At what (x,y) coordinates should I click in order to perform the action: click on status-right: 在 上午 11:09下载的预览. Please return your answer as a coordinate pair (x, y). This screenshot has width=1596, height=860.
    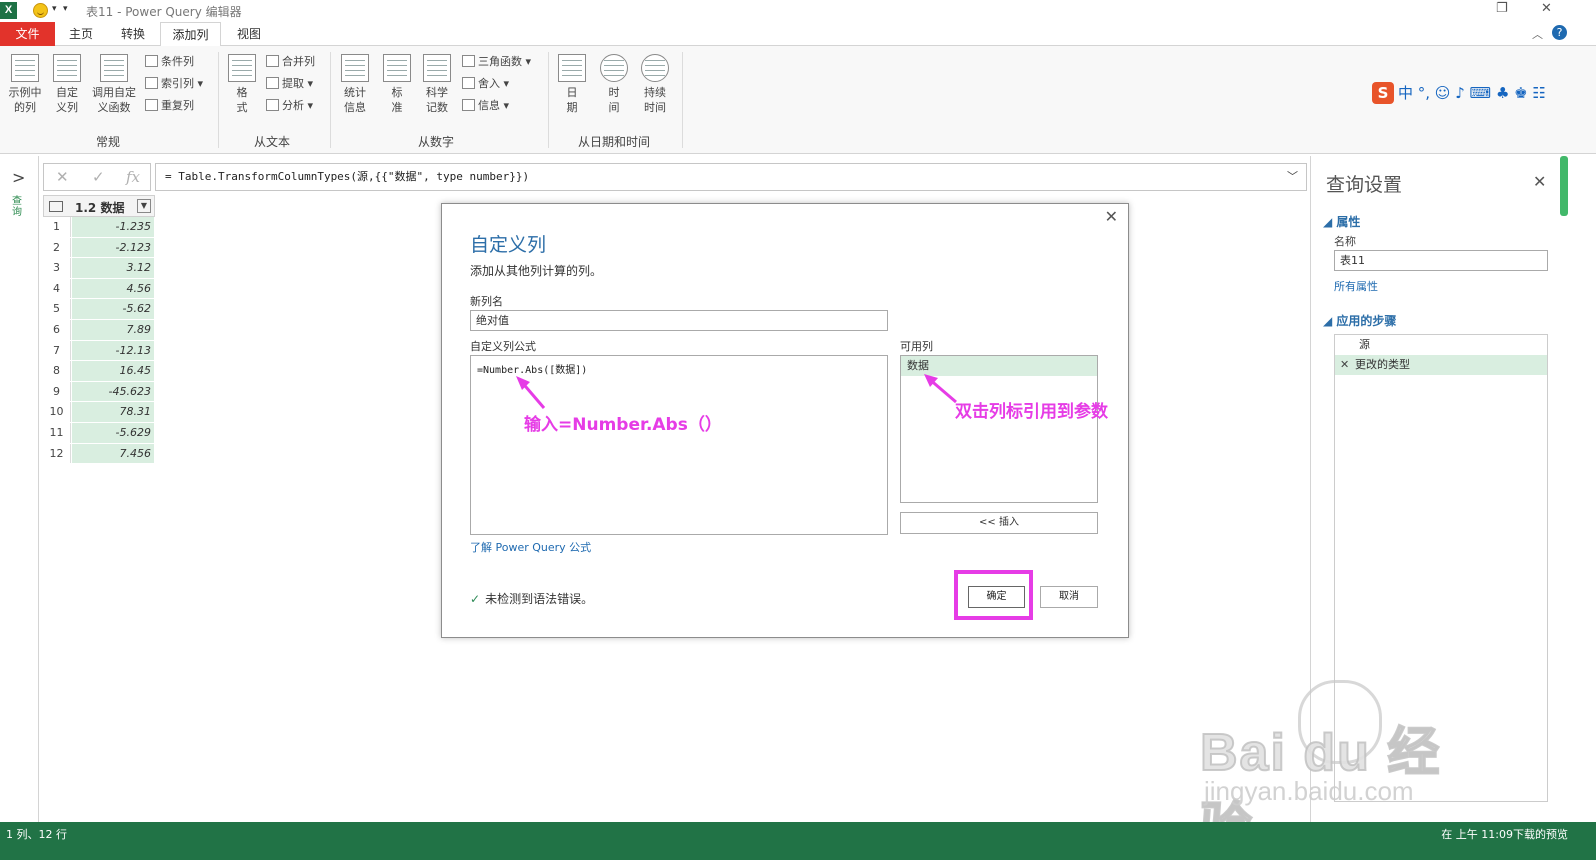
    Looking at the image, I should click on (1504, 834).